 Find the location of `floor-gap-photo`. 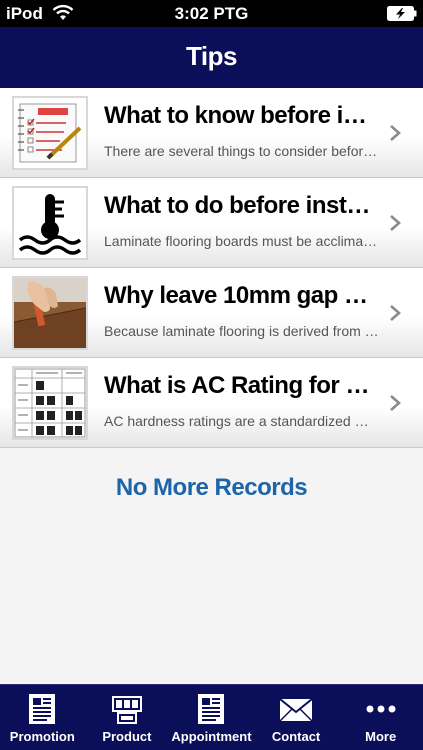

floor-gap-photo is located at coordinates (50, 313).